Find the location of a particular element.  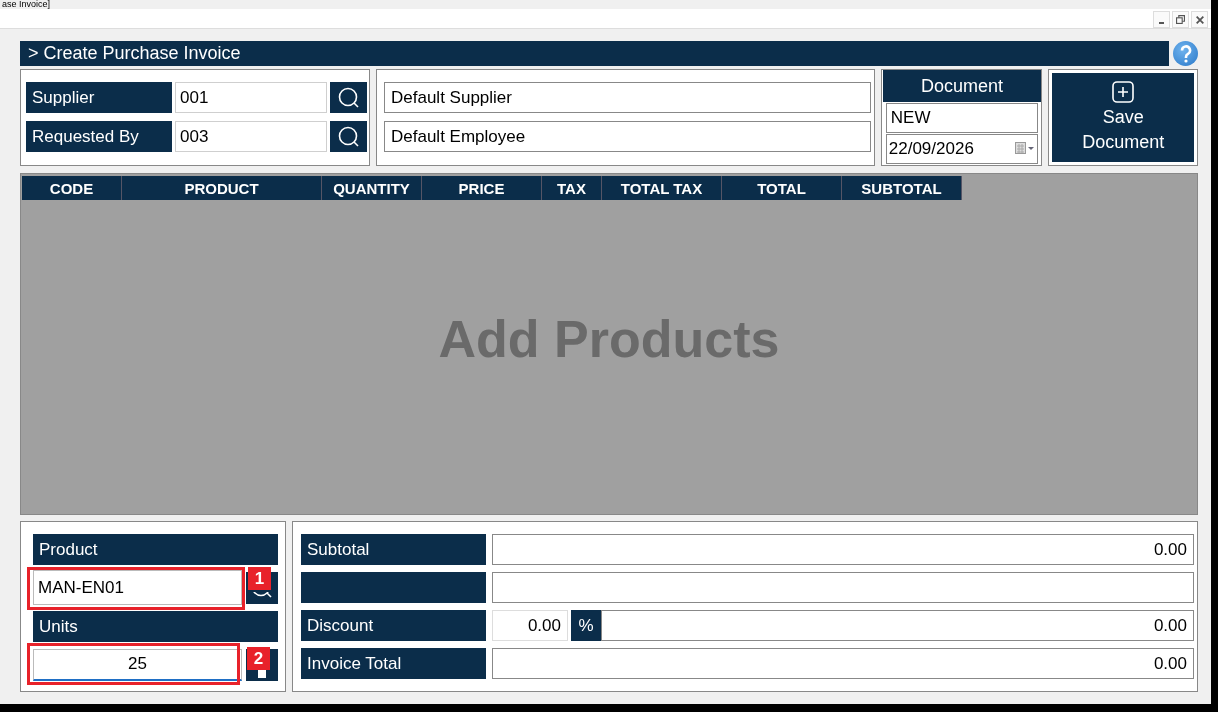

step-number-tooltip: 2 is located at coordinates (258, 658).